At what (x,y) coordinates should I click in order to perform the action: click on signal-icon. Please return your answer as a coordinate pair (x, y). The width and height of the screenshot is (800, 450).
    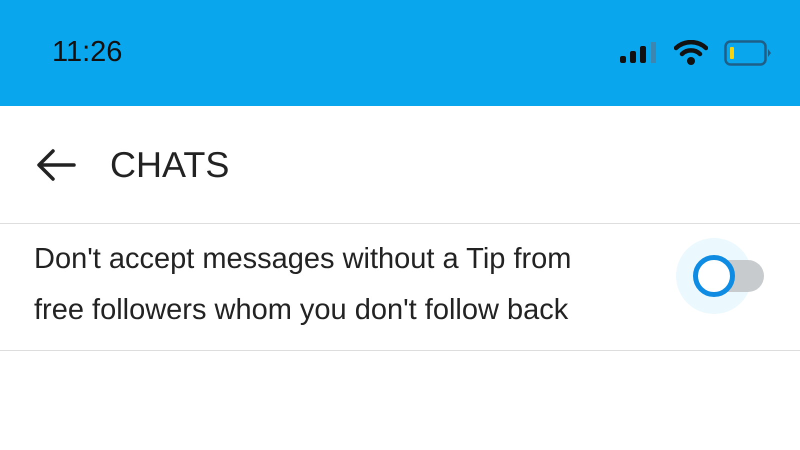
    Looking at the image, I should click on (639, 53).